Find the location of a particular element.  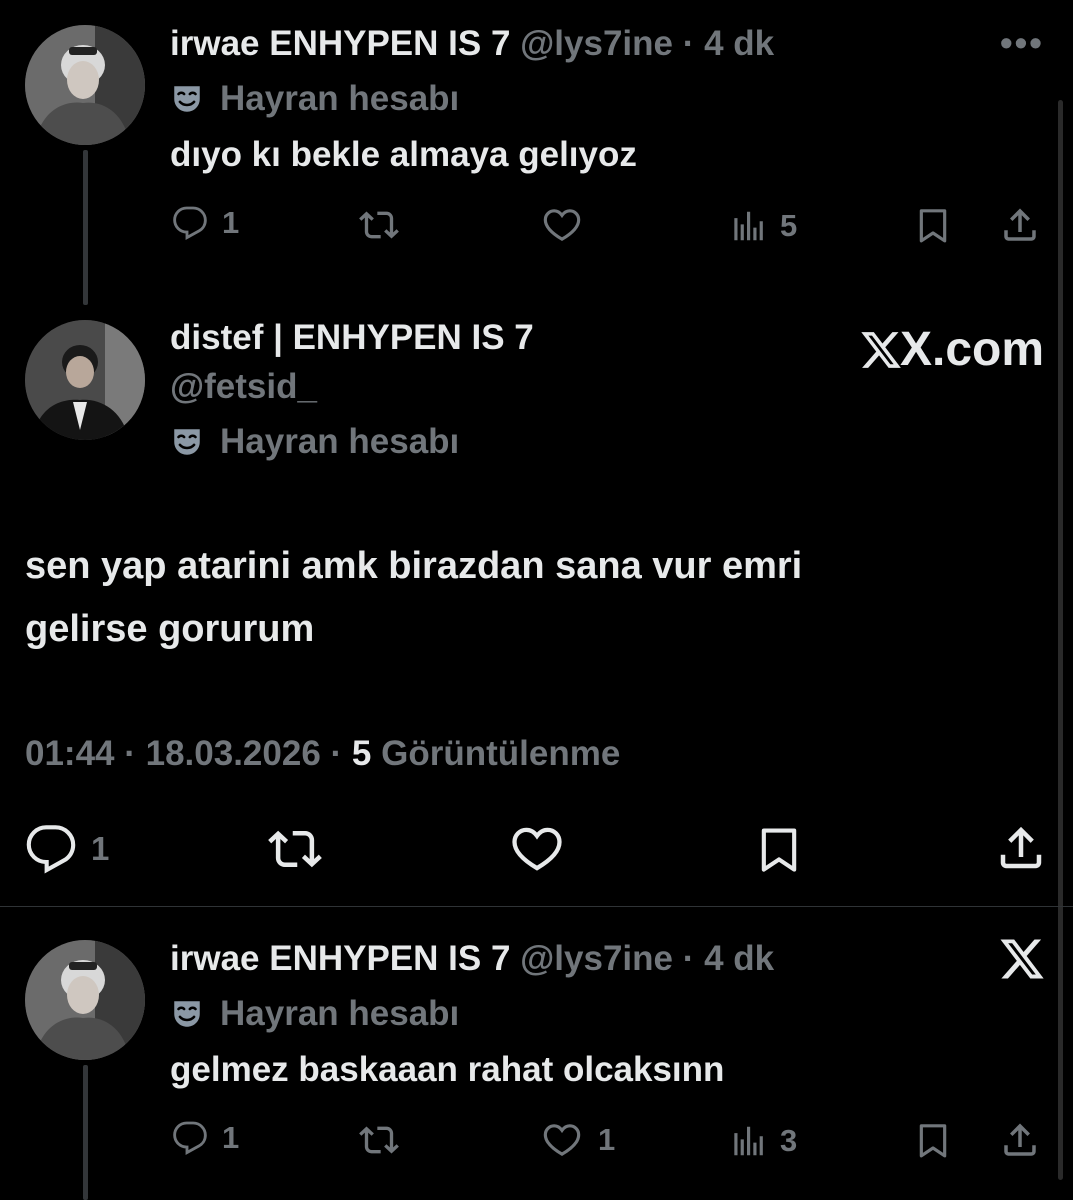

x-com-watermark: X.com is located at coordinates (951, 349).